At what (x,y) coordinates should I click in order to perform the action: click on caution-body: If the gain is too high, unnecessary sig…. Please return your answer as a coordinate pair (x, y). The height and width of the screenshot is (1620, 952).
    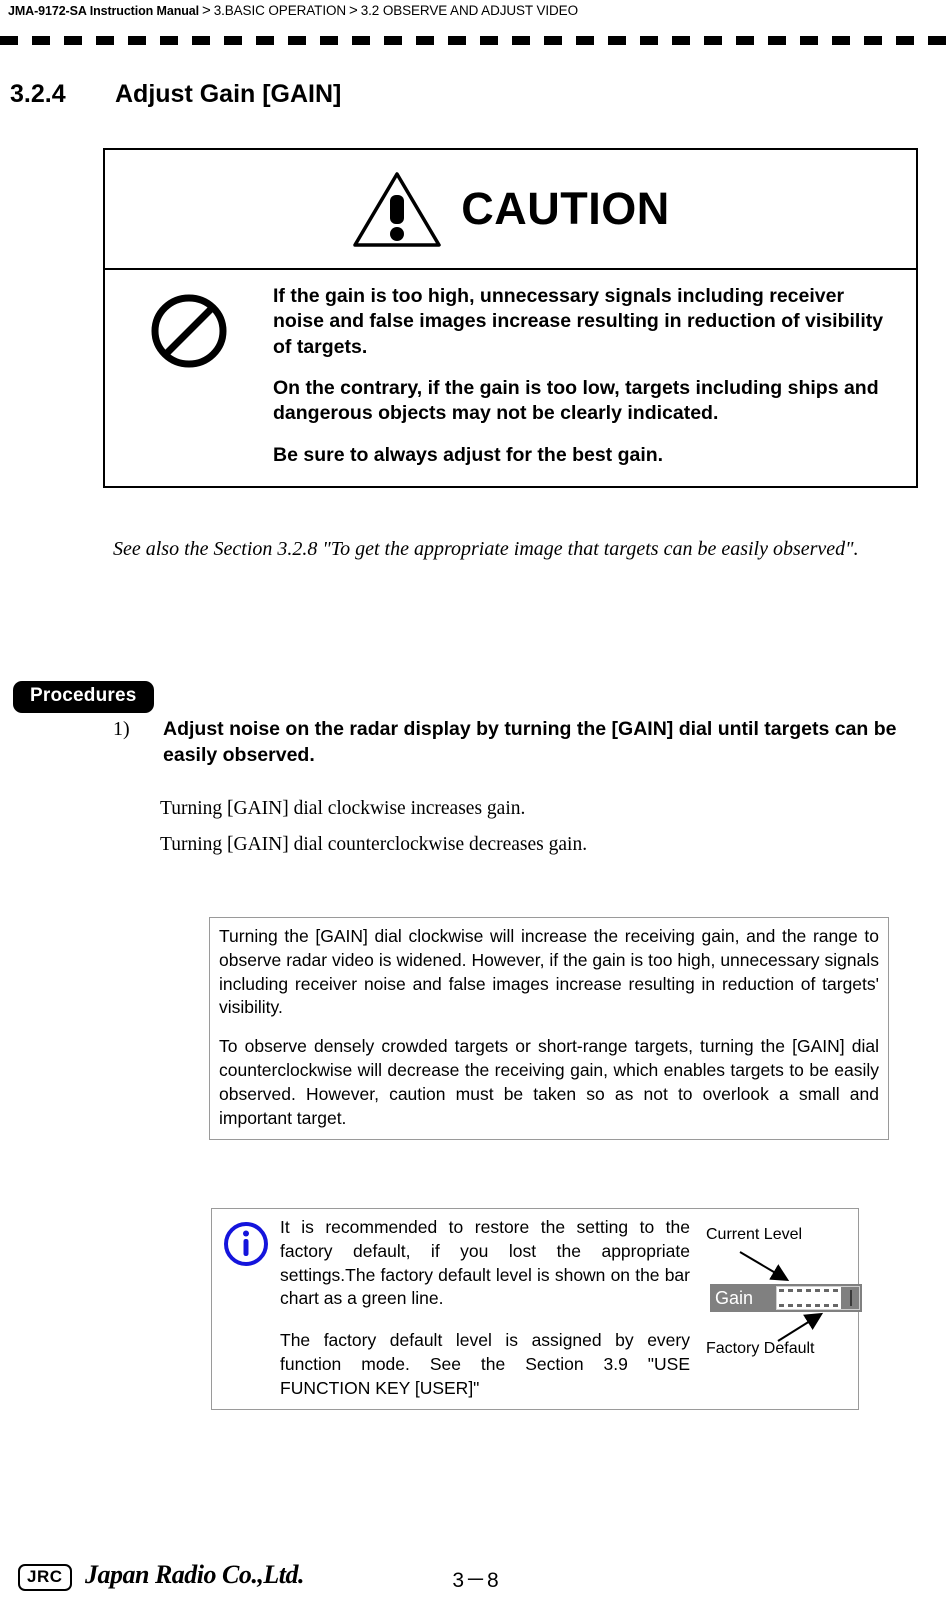
    Looking at the image, I should click on (510, 378).